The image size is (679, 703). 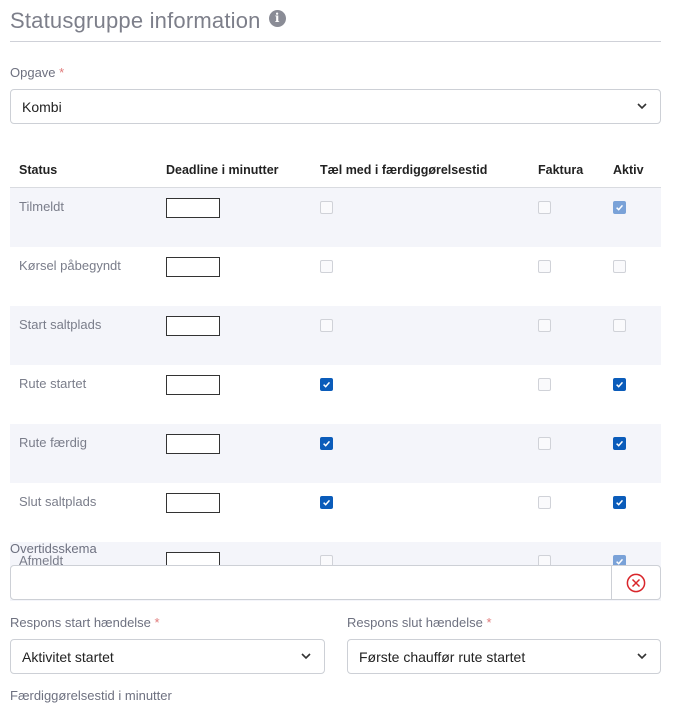 I want to click on clear-icon, so click(x=636, y=582).